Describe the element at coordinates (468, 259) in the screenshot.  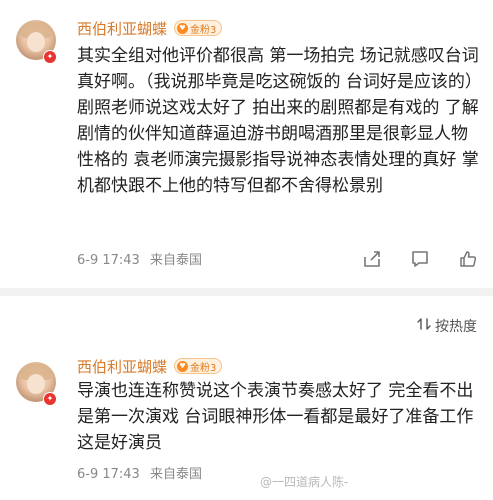
I see `like-icon` at that location.